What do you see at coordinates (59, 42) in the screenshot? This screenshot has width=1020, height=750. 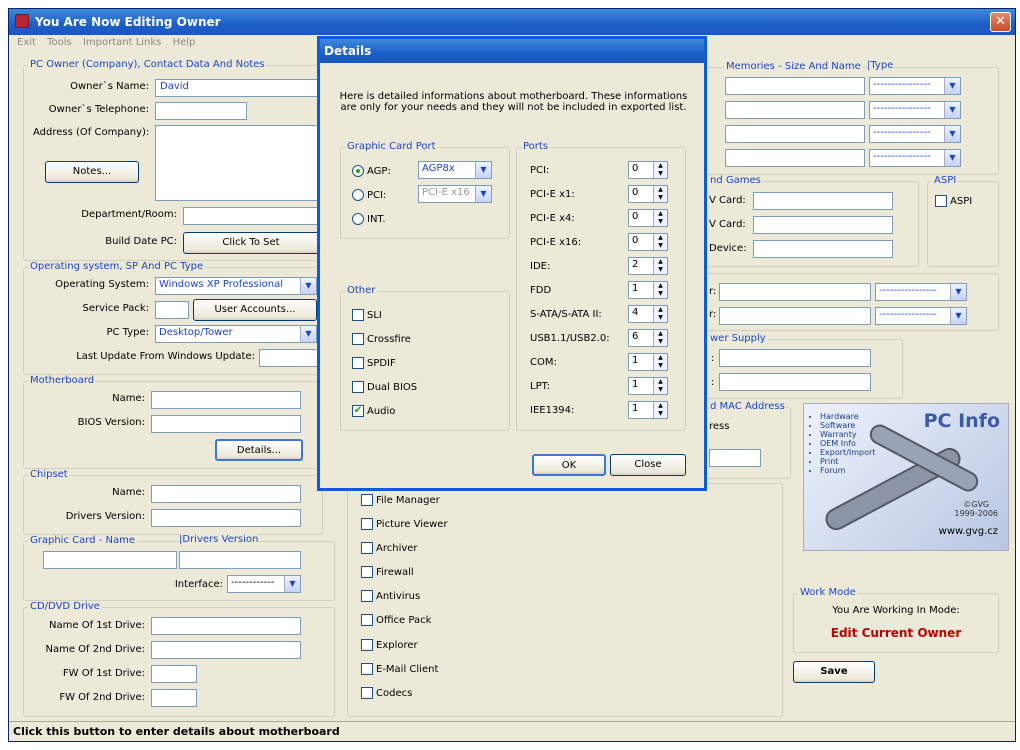 I see `menu-tools: Tools` at bounding box center [59, 42].